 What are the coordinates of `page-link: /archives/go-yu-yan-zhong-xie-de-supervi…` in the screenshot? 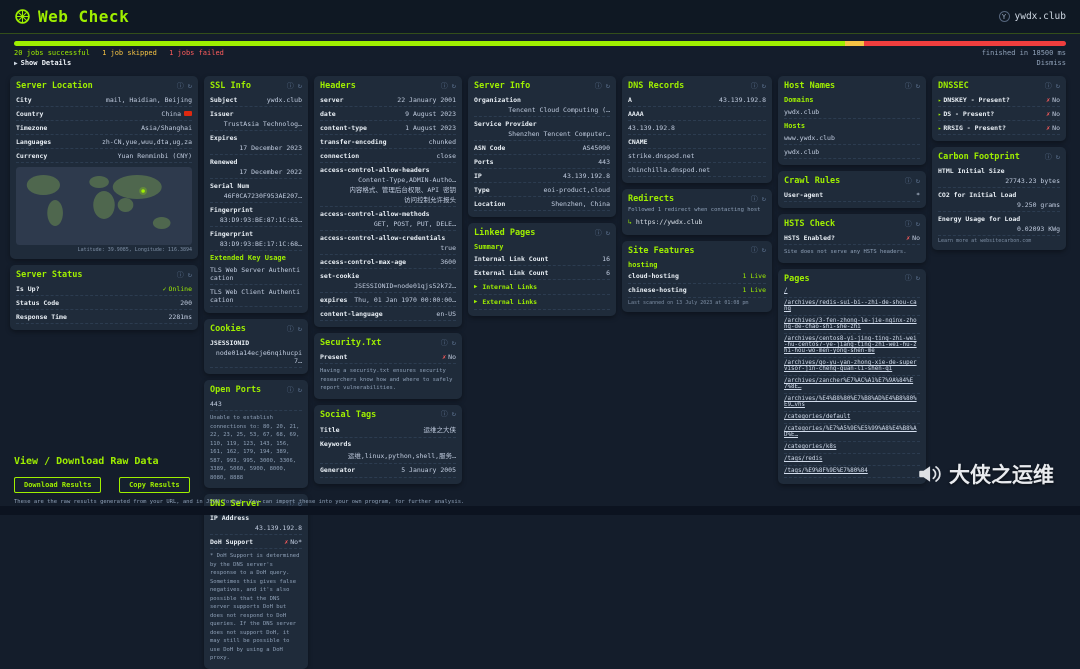 It's located at (852, 367).